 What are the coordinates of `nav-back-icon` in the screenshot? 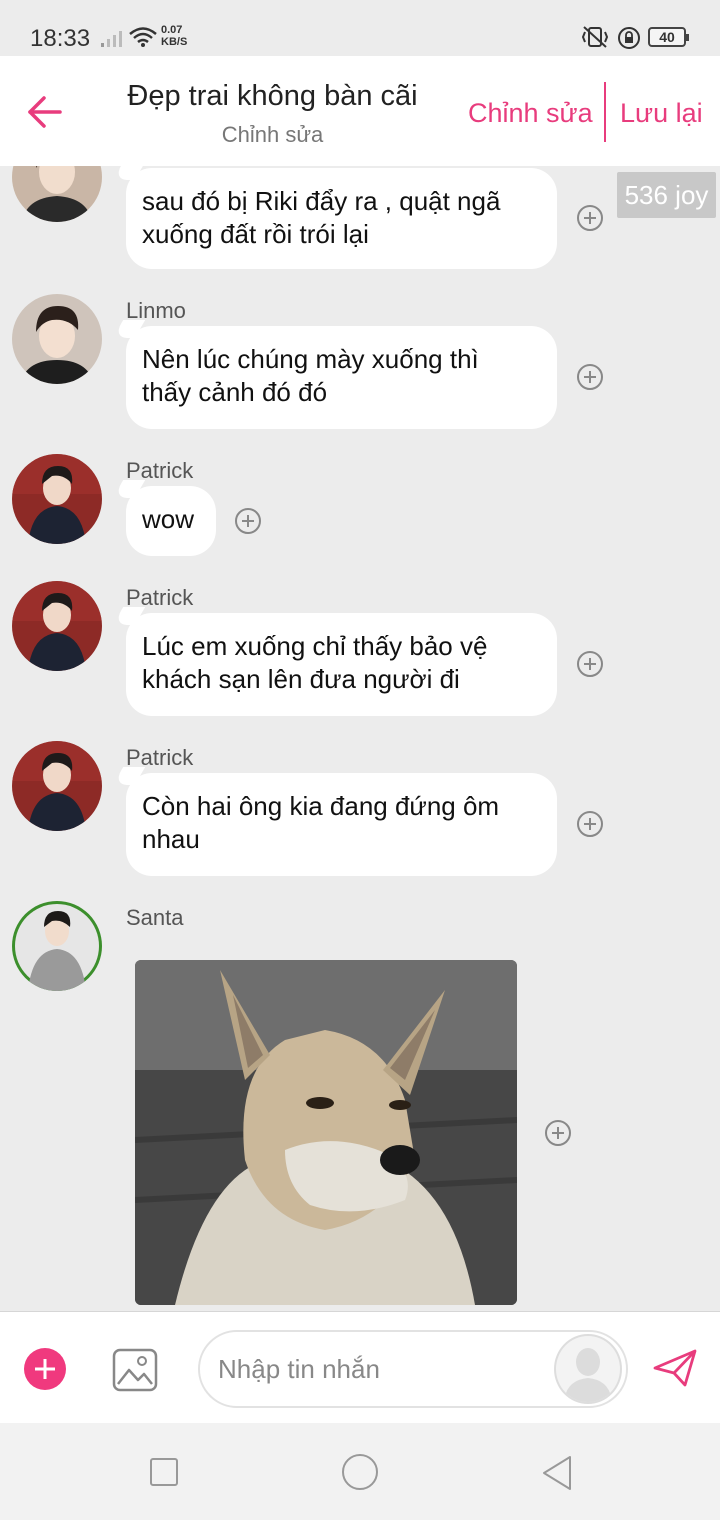 It's located at (557, 1473).